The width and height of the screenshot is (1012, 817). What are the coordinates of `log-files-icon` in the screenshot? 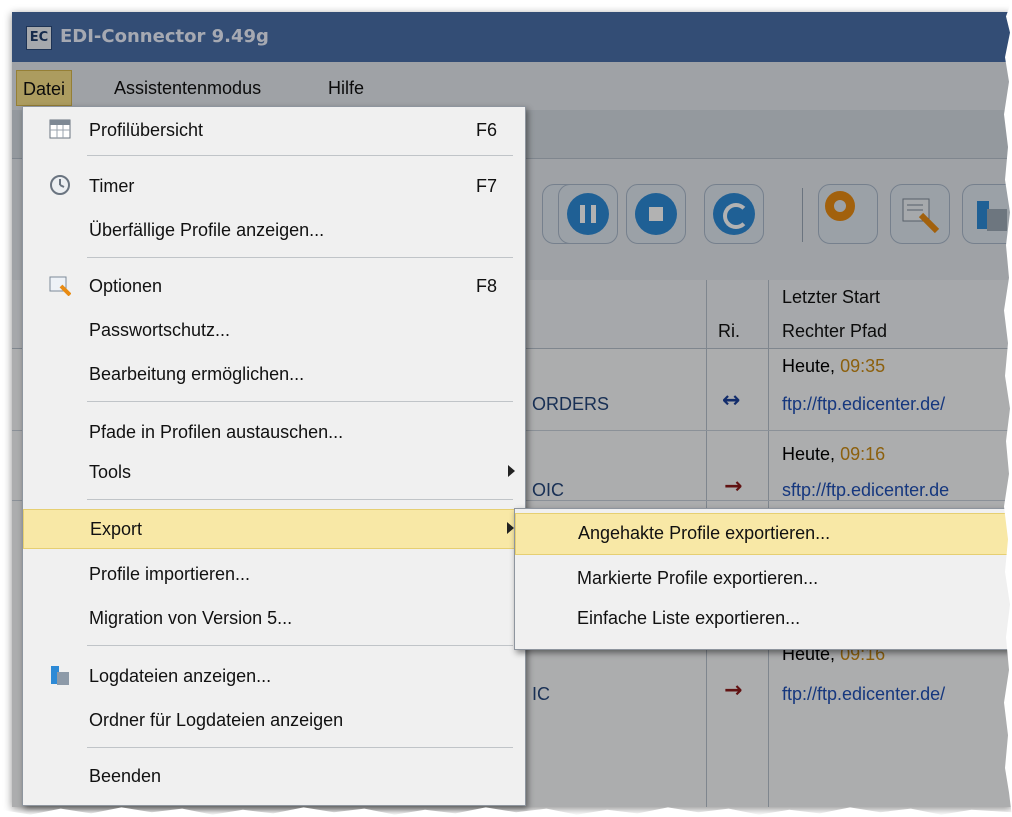 It's located at (60, 675).